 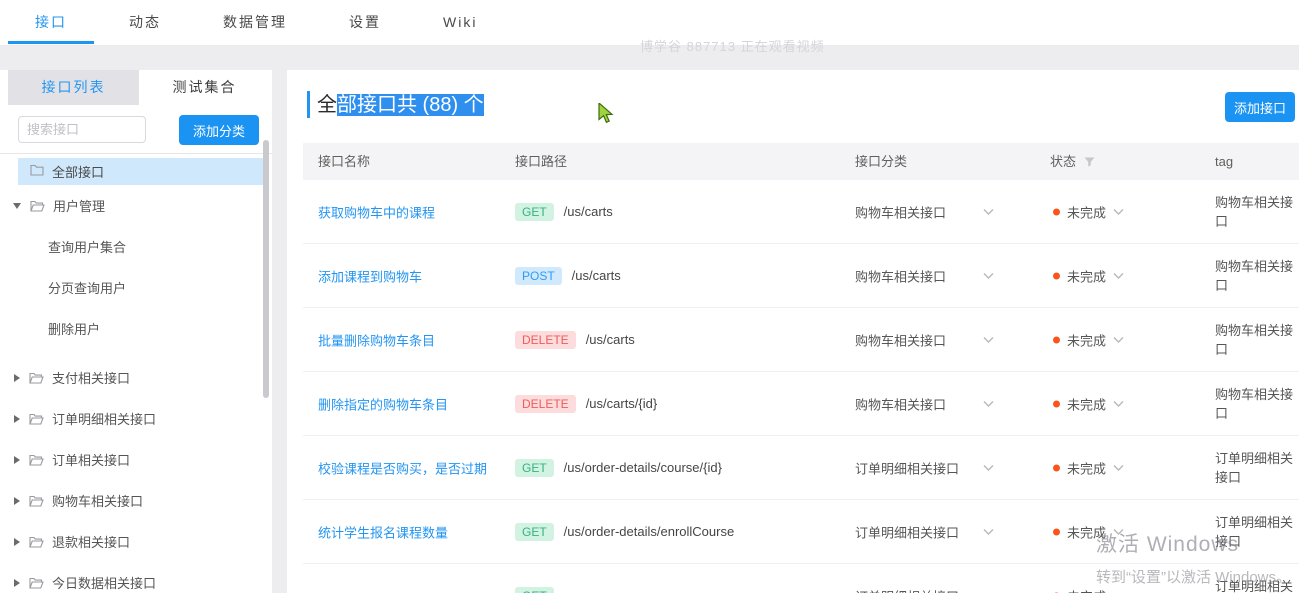 I want to click on tree-group-refund: 退款相关接口, so click(x=136, y=541).